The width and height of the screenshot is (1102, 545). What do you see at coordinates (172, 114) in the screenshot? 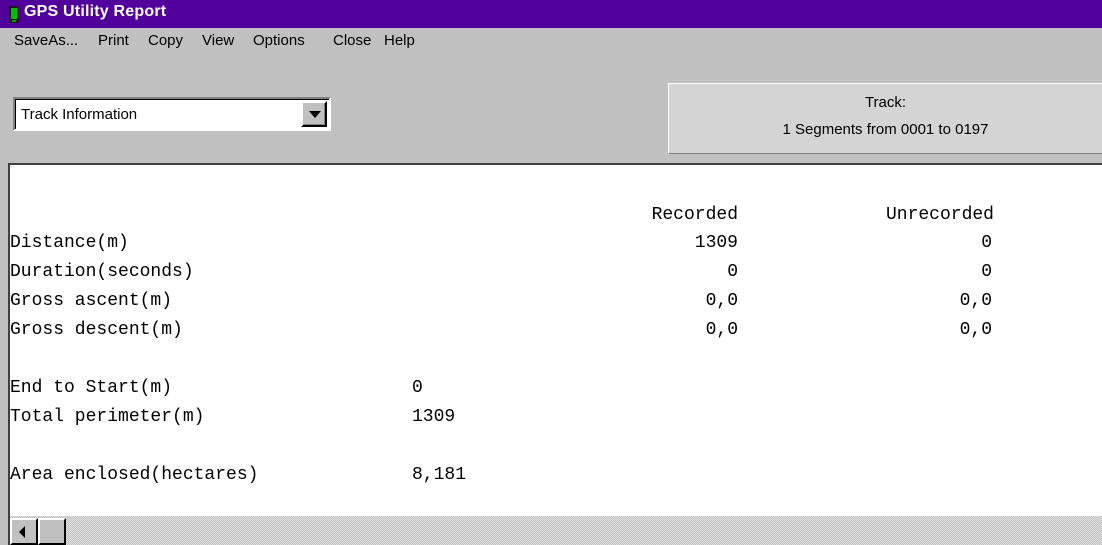
I see `report-type-select: Track Information` at bounding box center [172, 114].